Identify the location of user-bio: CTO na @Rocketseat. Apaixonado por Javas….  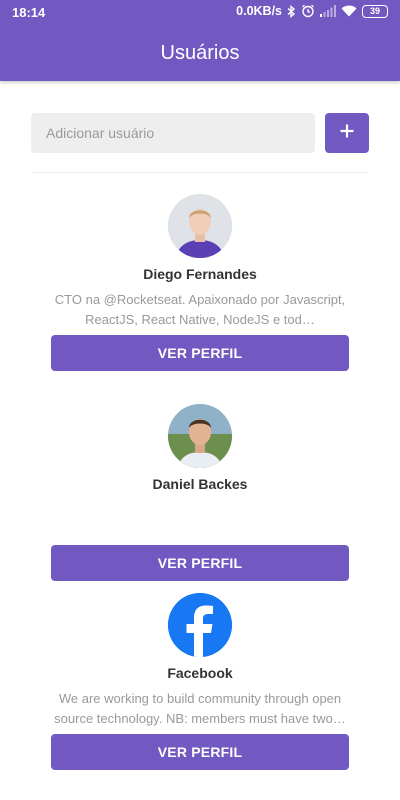
(200, 309).